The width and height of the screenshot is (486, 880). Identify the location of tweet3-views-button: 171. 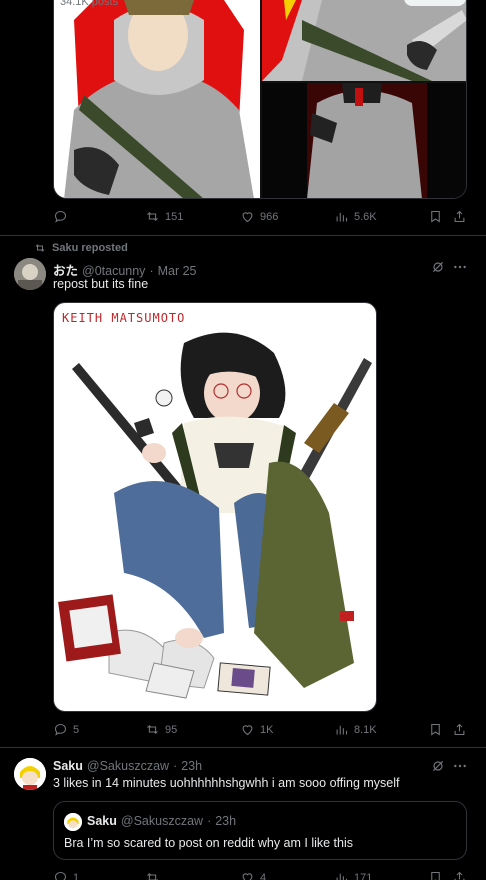
(353, 875).